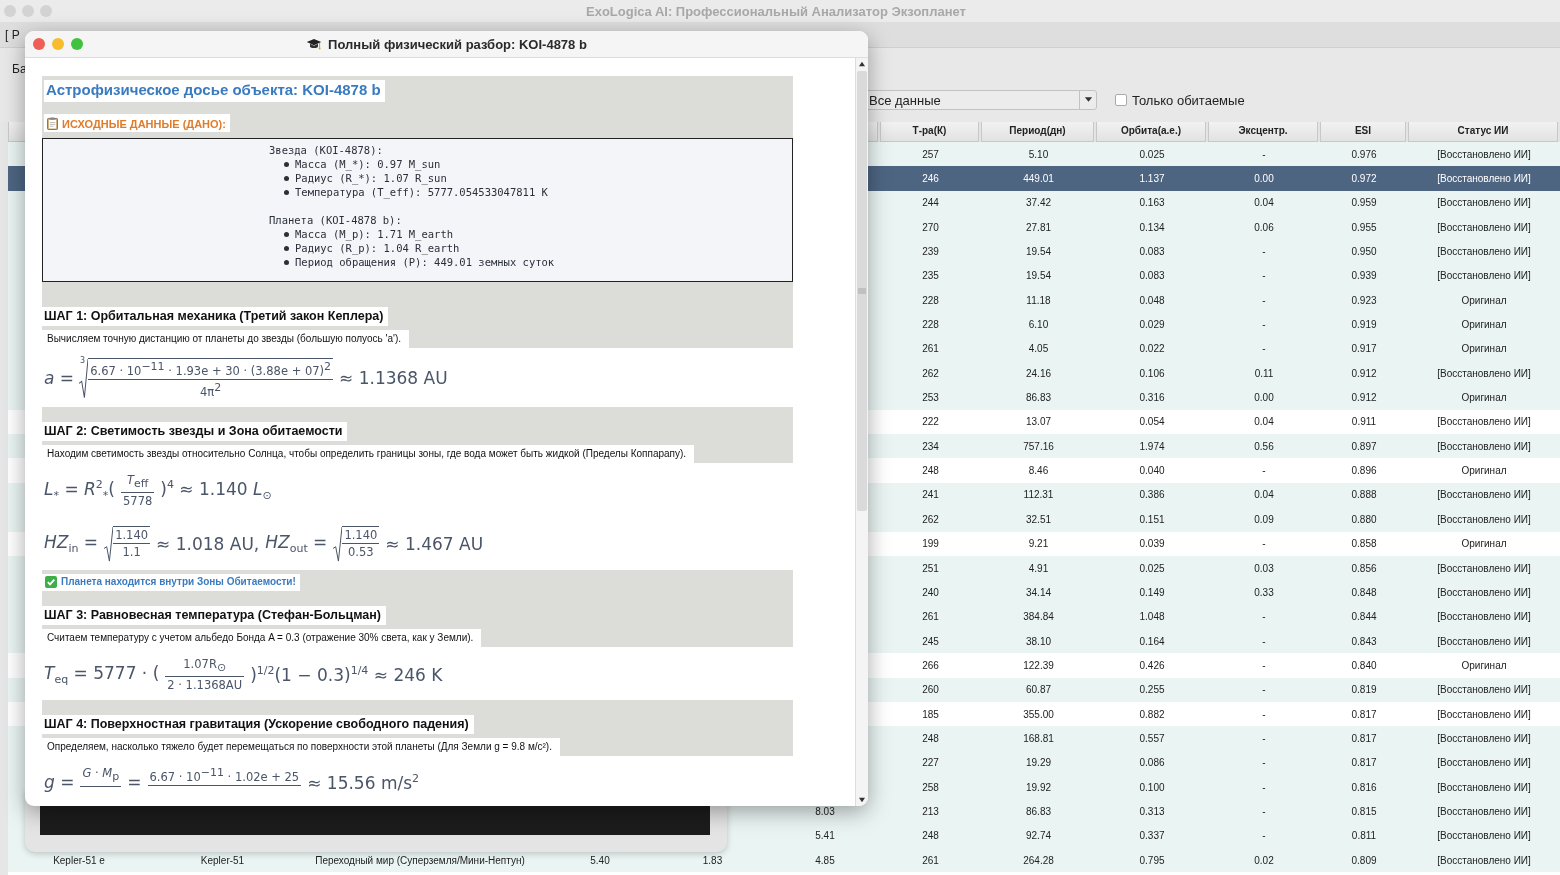 The height and width of the screenshot is (875, 1560). Describe the element at coordinates (930, 495) in the screenshot. I see `table-cell-text: 241` at that location.